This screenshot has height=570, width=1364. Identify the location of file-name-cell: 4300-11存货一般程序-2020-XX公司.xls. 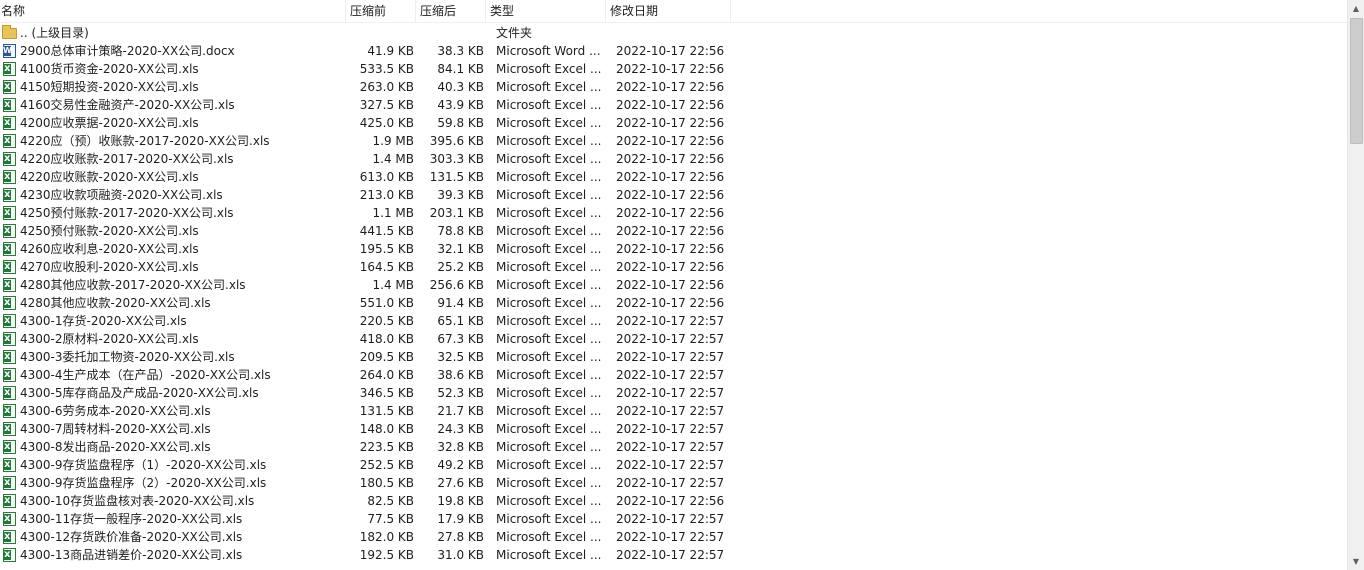
(170, 519).